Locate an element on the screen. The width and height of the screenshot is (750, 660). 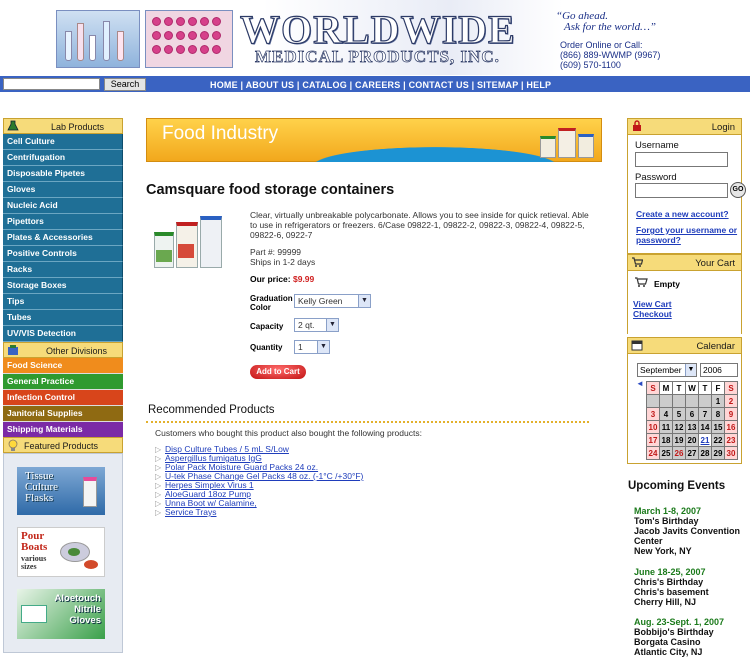
cart-icon is located at coordinates (637, 262).